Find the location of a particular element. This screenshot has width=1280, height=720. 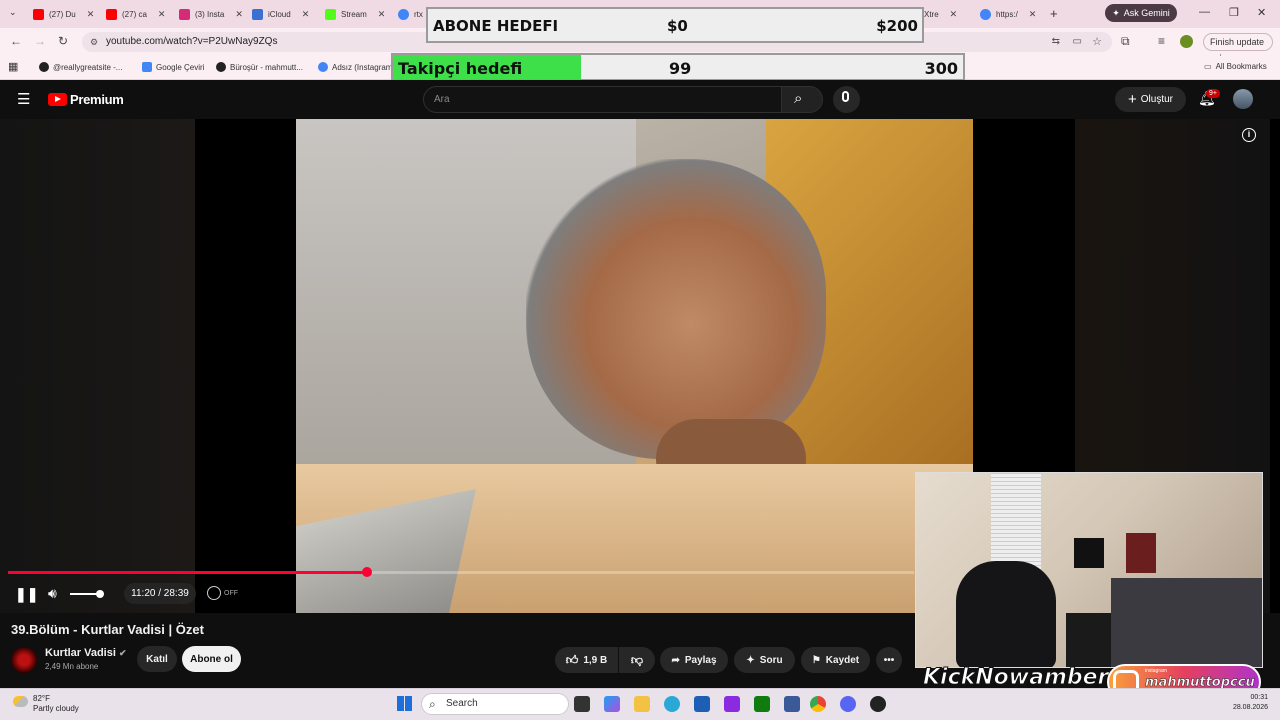

taskbar-search: ⌕ Search is located at coordinates (495, 704).